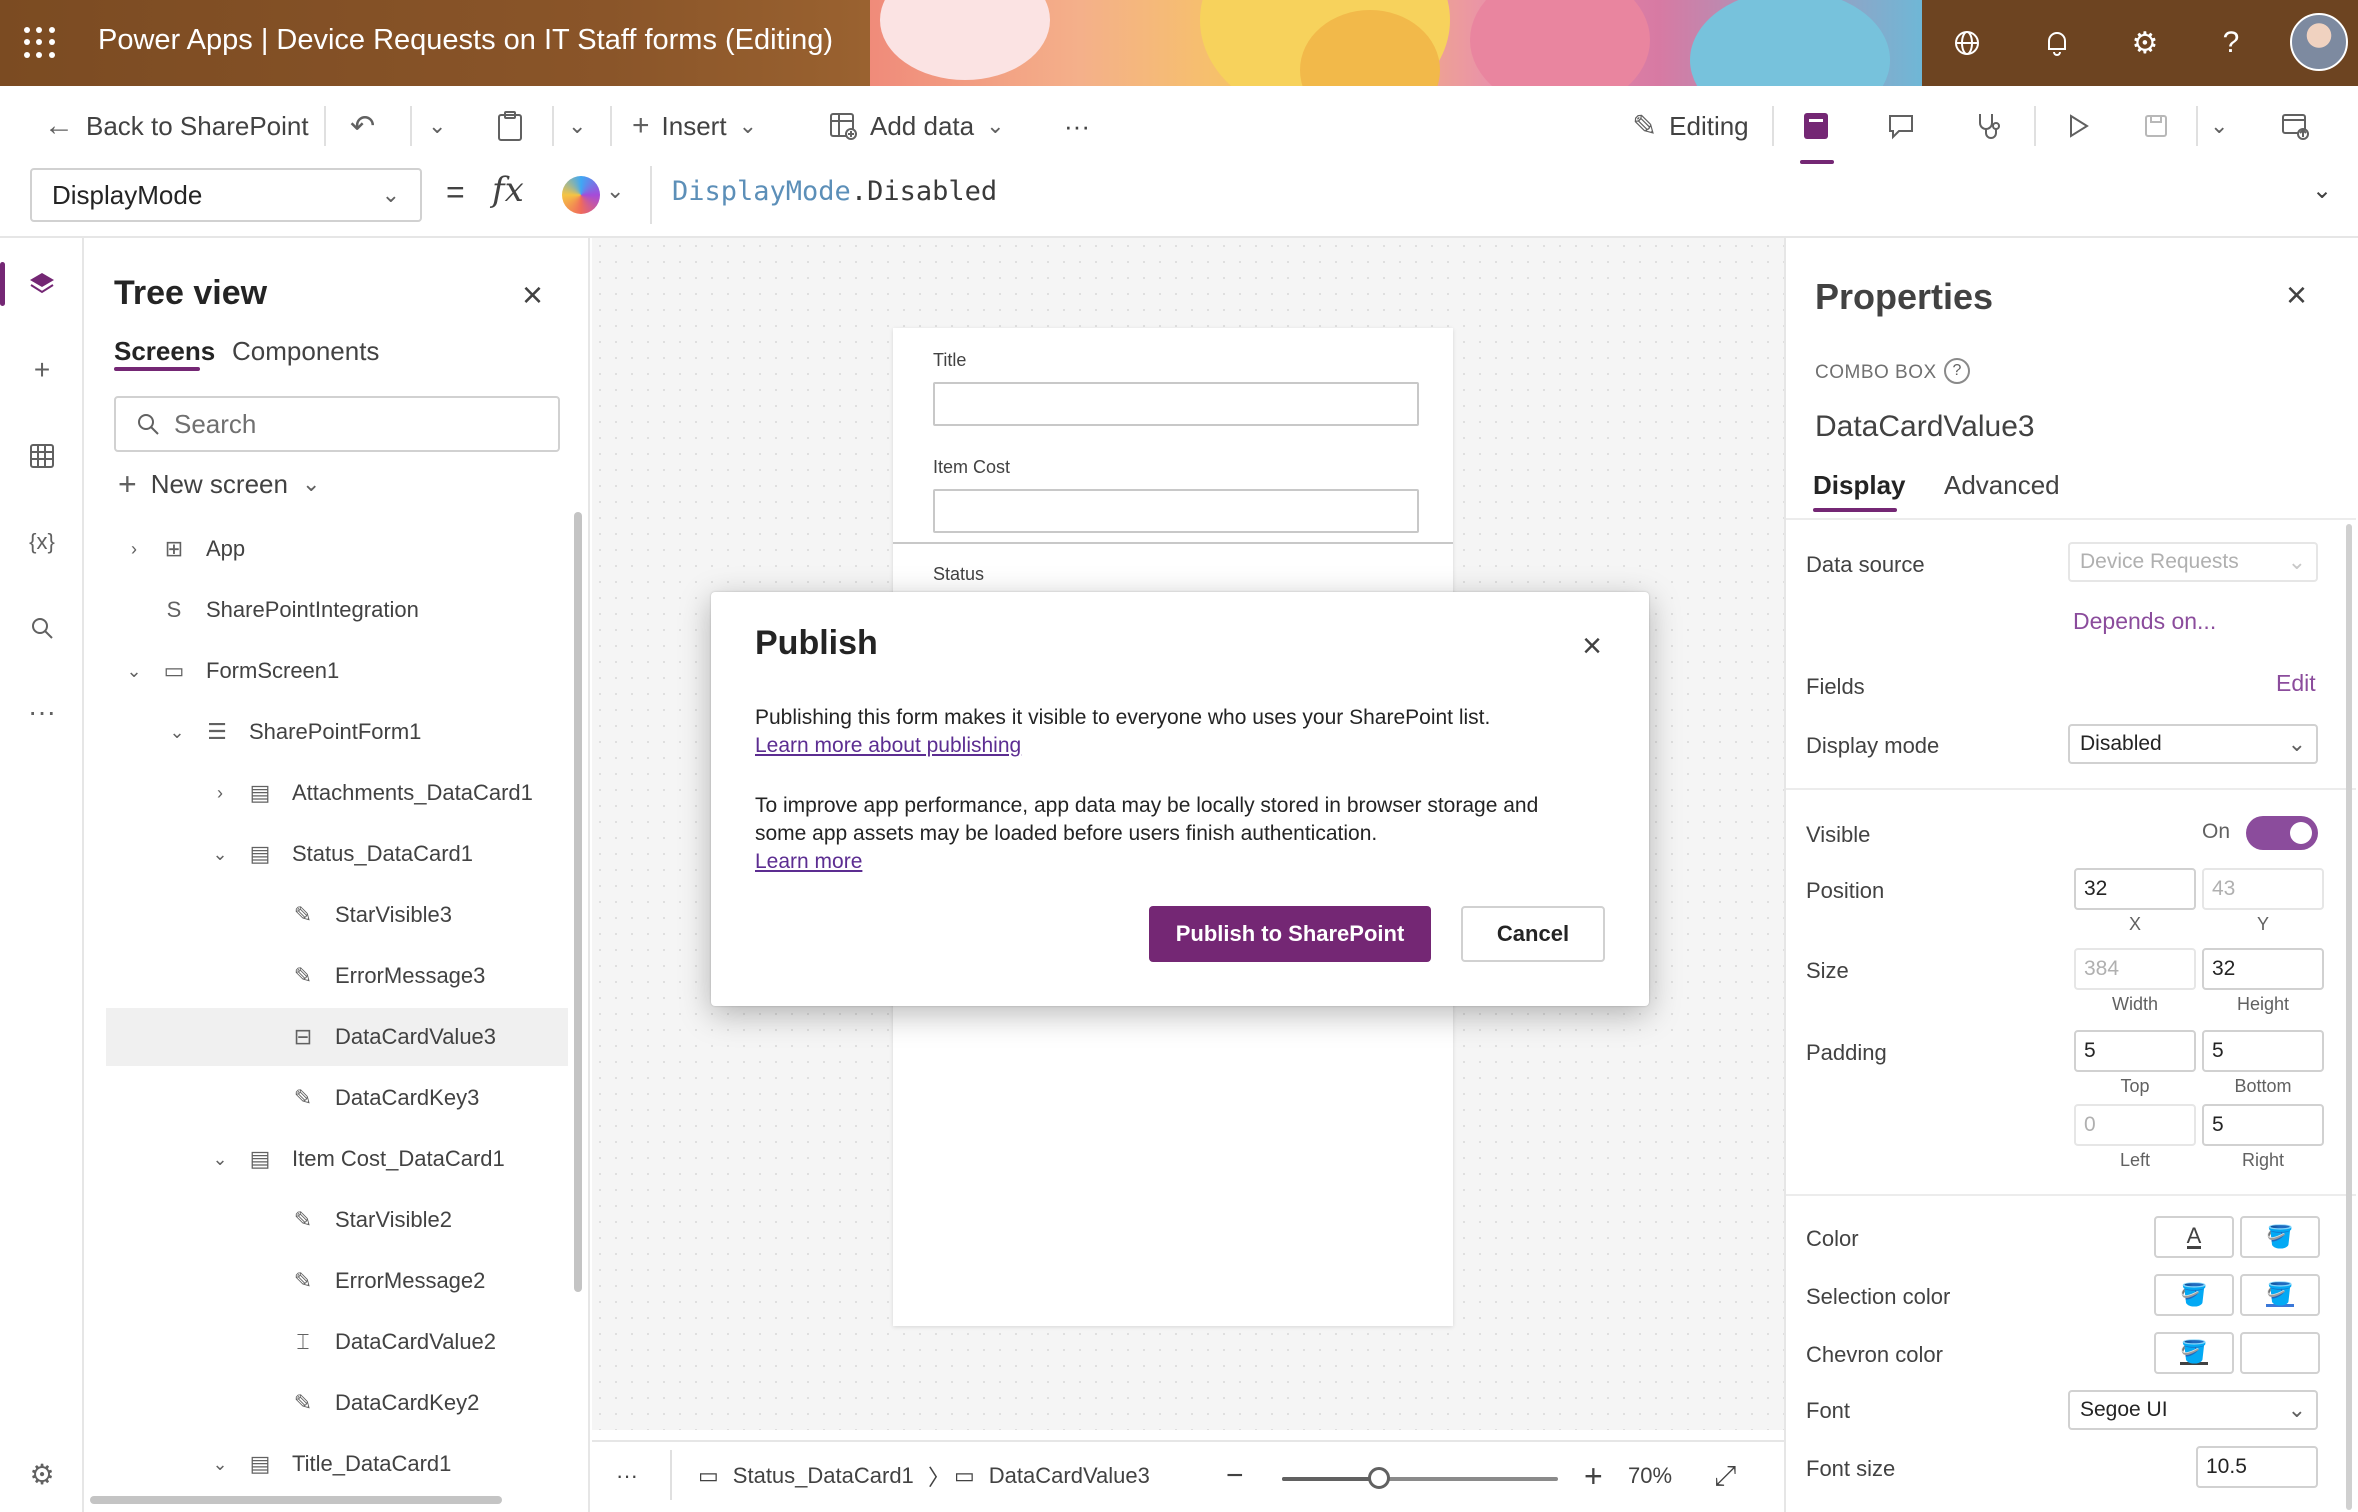 The image size is (2358, 1512). Describe the element at coordinates (808, 862) in the screenshot. I see `learn-more-link: Learn more` at that location.